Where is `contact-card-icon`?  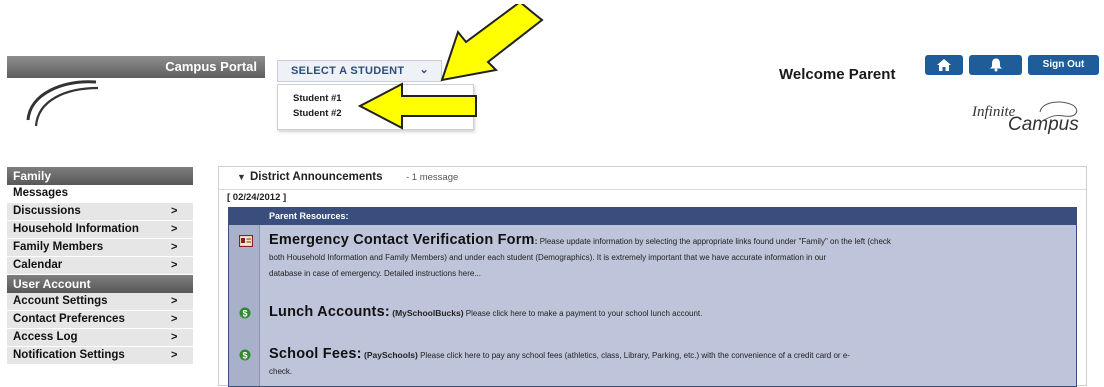
contact-card-icon is located at coordinates (246, 241).